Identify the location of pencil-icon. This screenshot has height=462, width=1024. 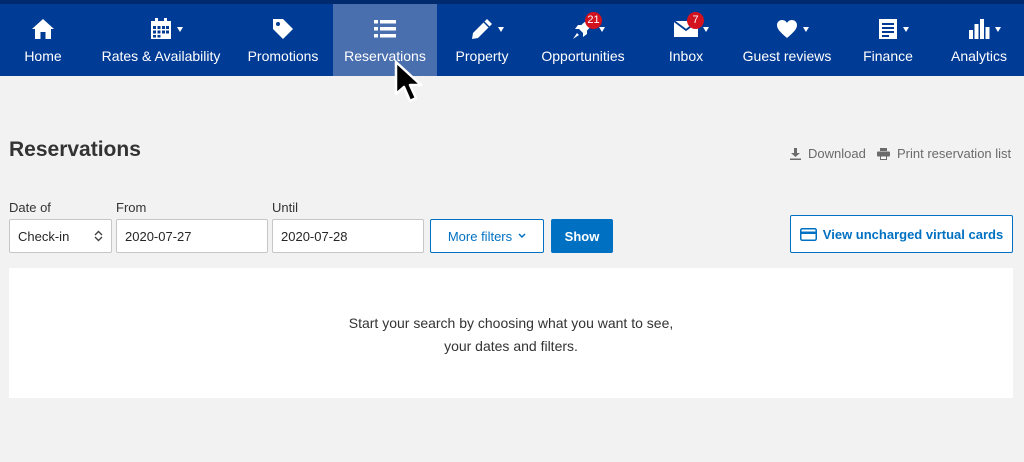
(482, 29).